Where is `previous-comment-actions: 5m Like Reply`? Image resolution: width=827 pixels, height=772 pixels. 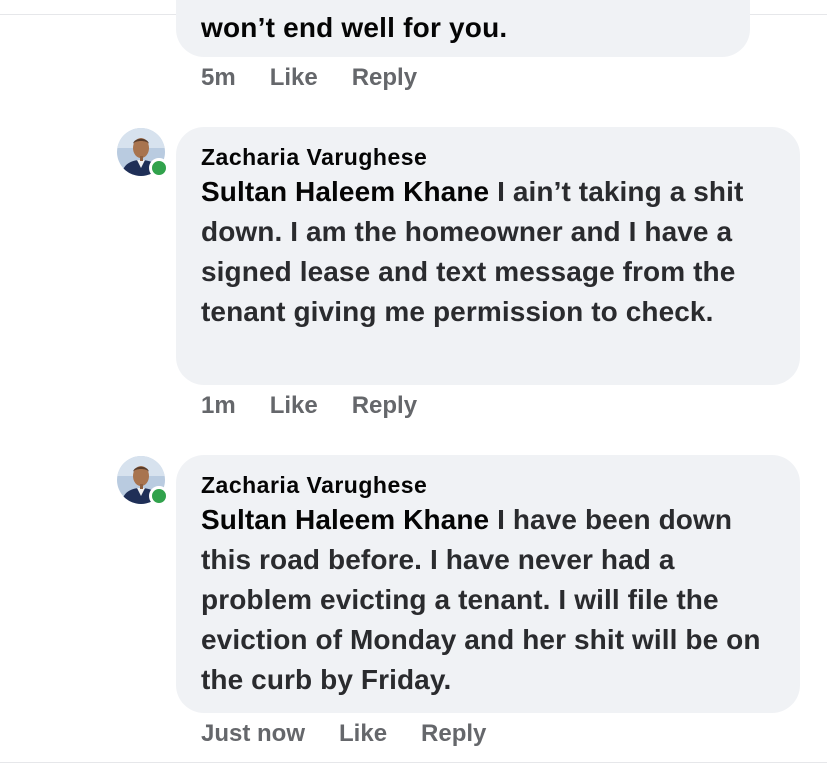 previous-comment-actions: 5m Like Reply is located at coordinates (309, 78).